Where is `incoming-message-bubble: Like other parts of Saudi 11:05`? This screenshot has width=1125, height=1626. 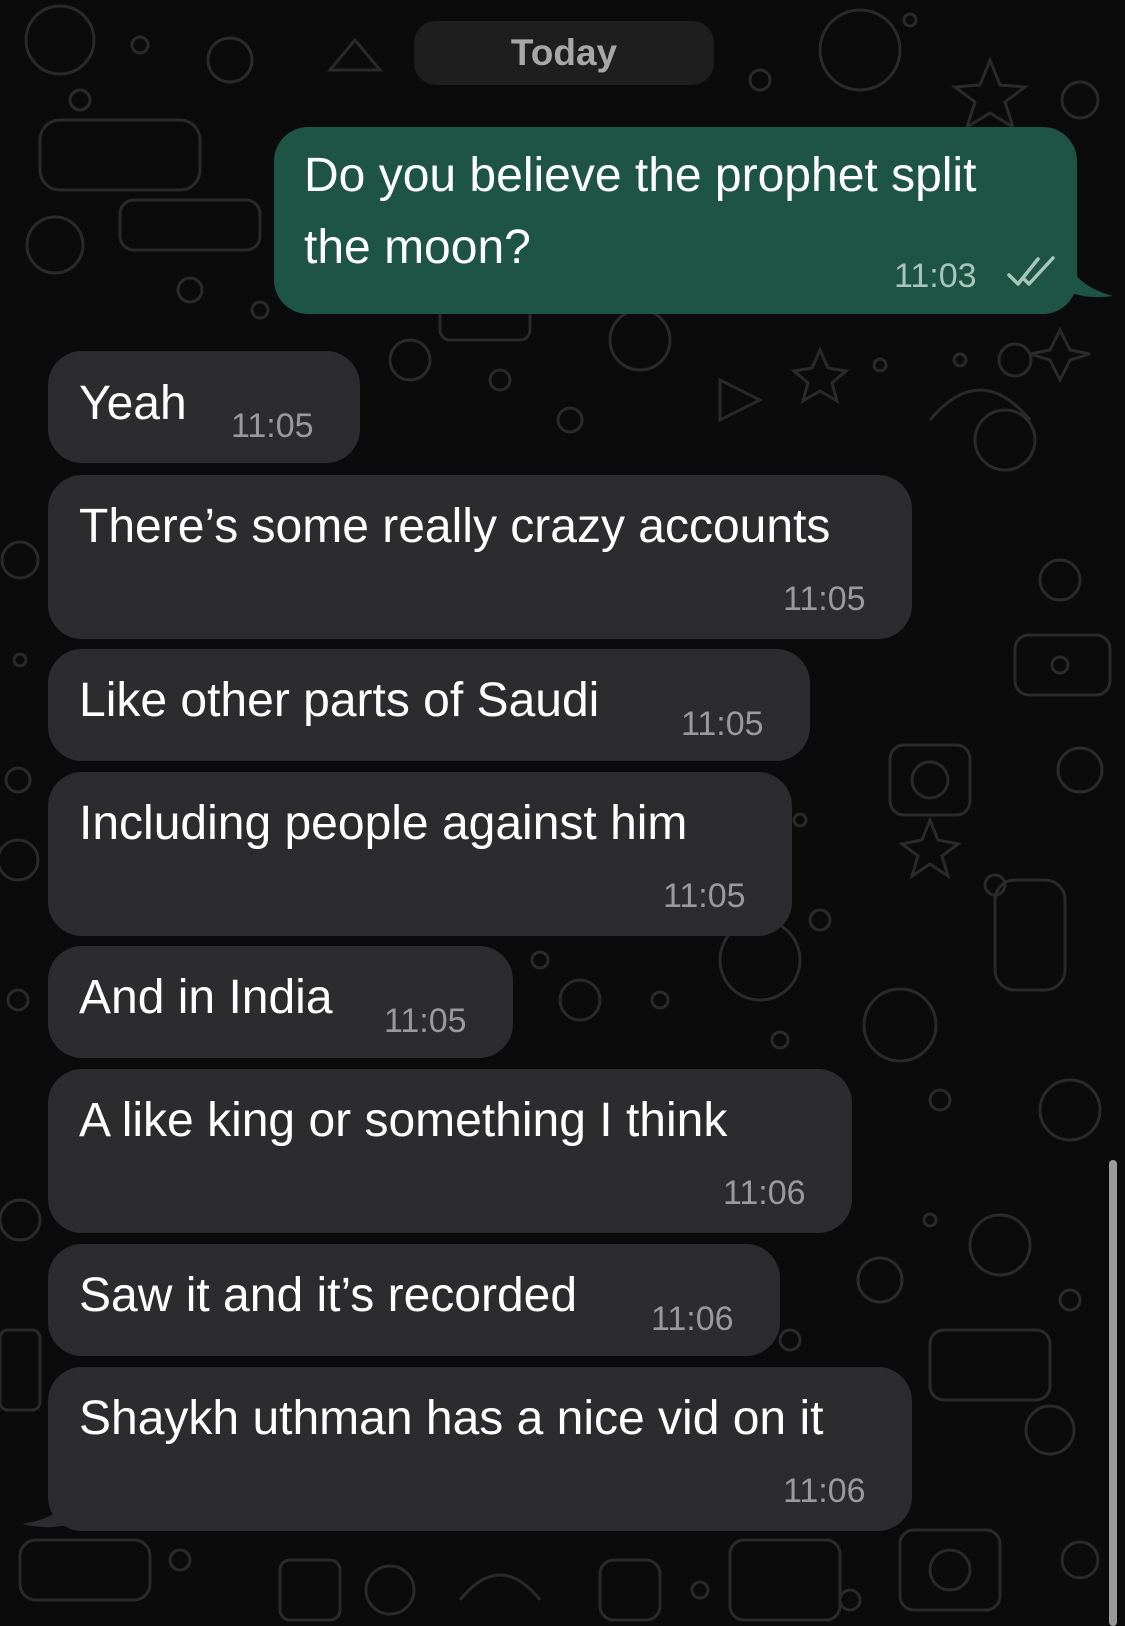
incoming-message-bubble: Like other parts of Saudi 11:05 is located at coordinates (429, 705).